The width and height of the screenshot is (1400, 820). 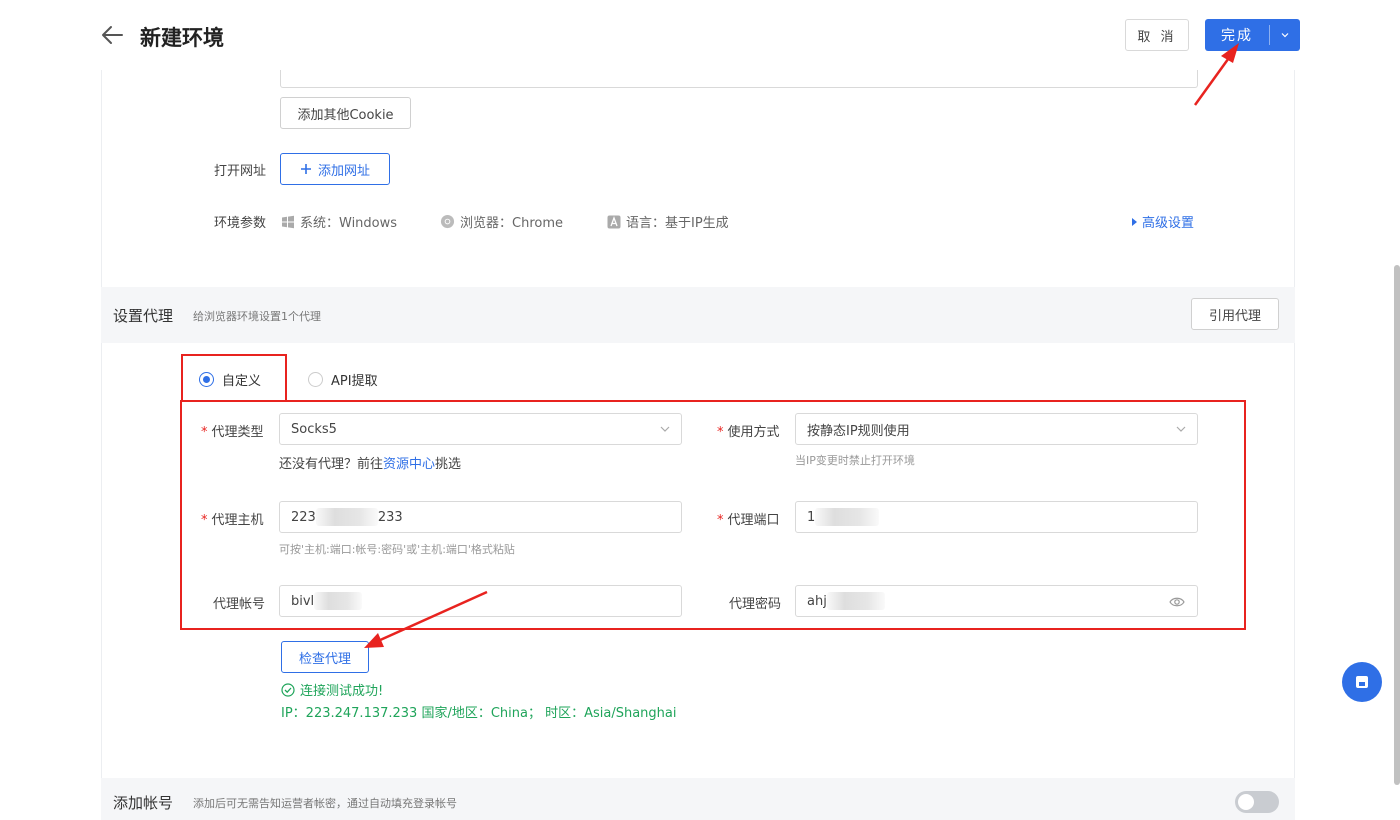 I want to click on account-section-subtitle: 添加后可无需告知运营者帐密，通过自动填充登录帐号, so click(x=325, y=803).